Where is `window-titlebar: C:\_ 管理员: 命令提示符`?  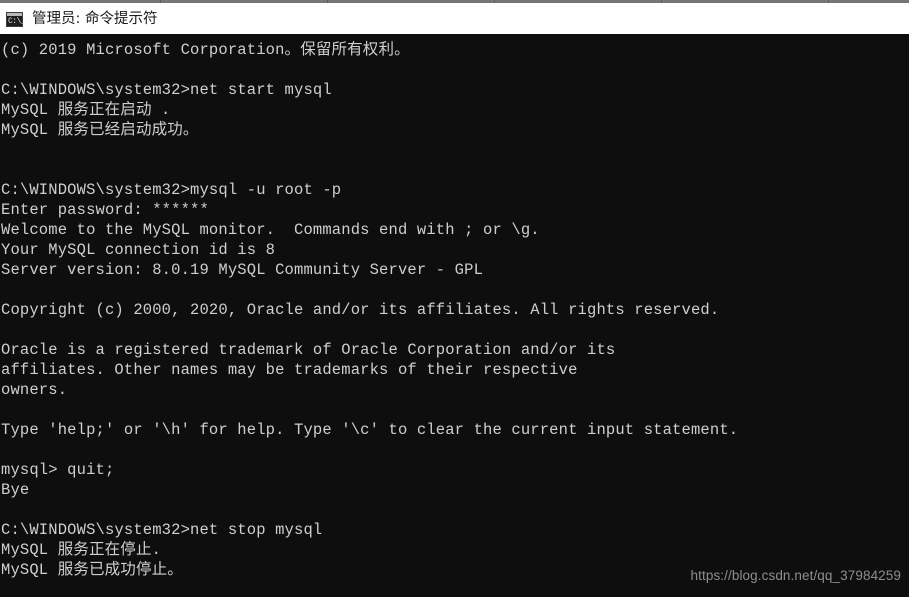
window-titlebar: C:\_ 管理员: 命令提示符 is located at coordinates (454, 18).